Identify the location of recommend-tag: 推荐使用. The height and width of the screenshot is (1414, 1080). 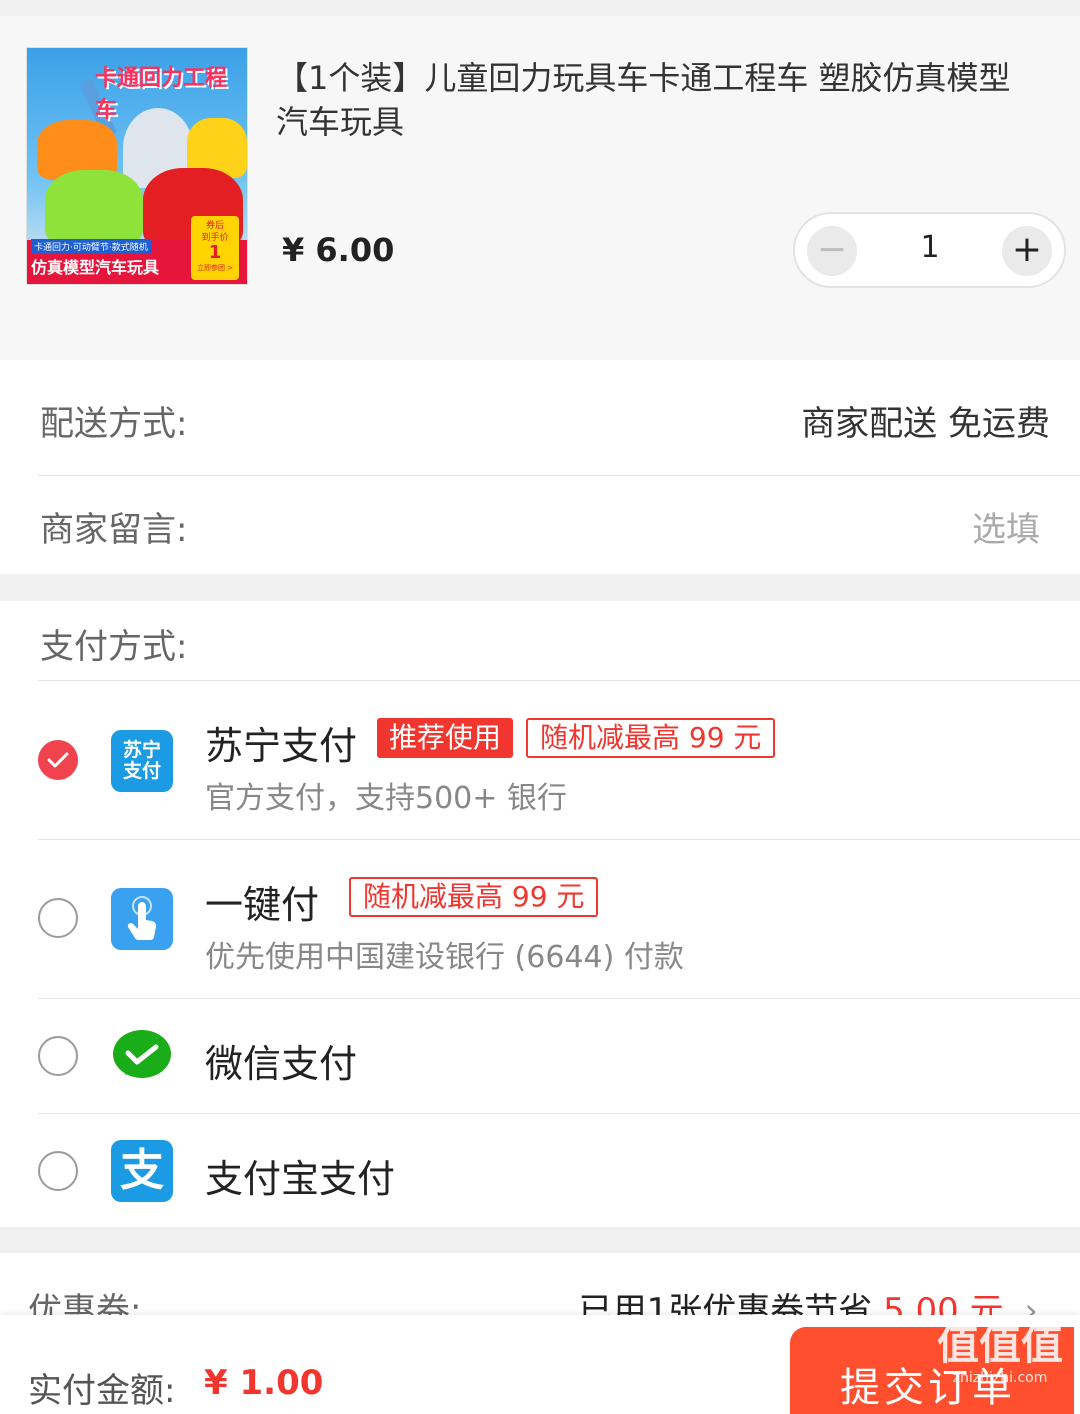
(445, 738).